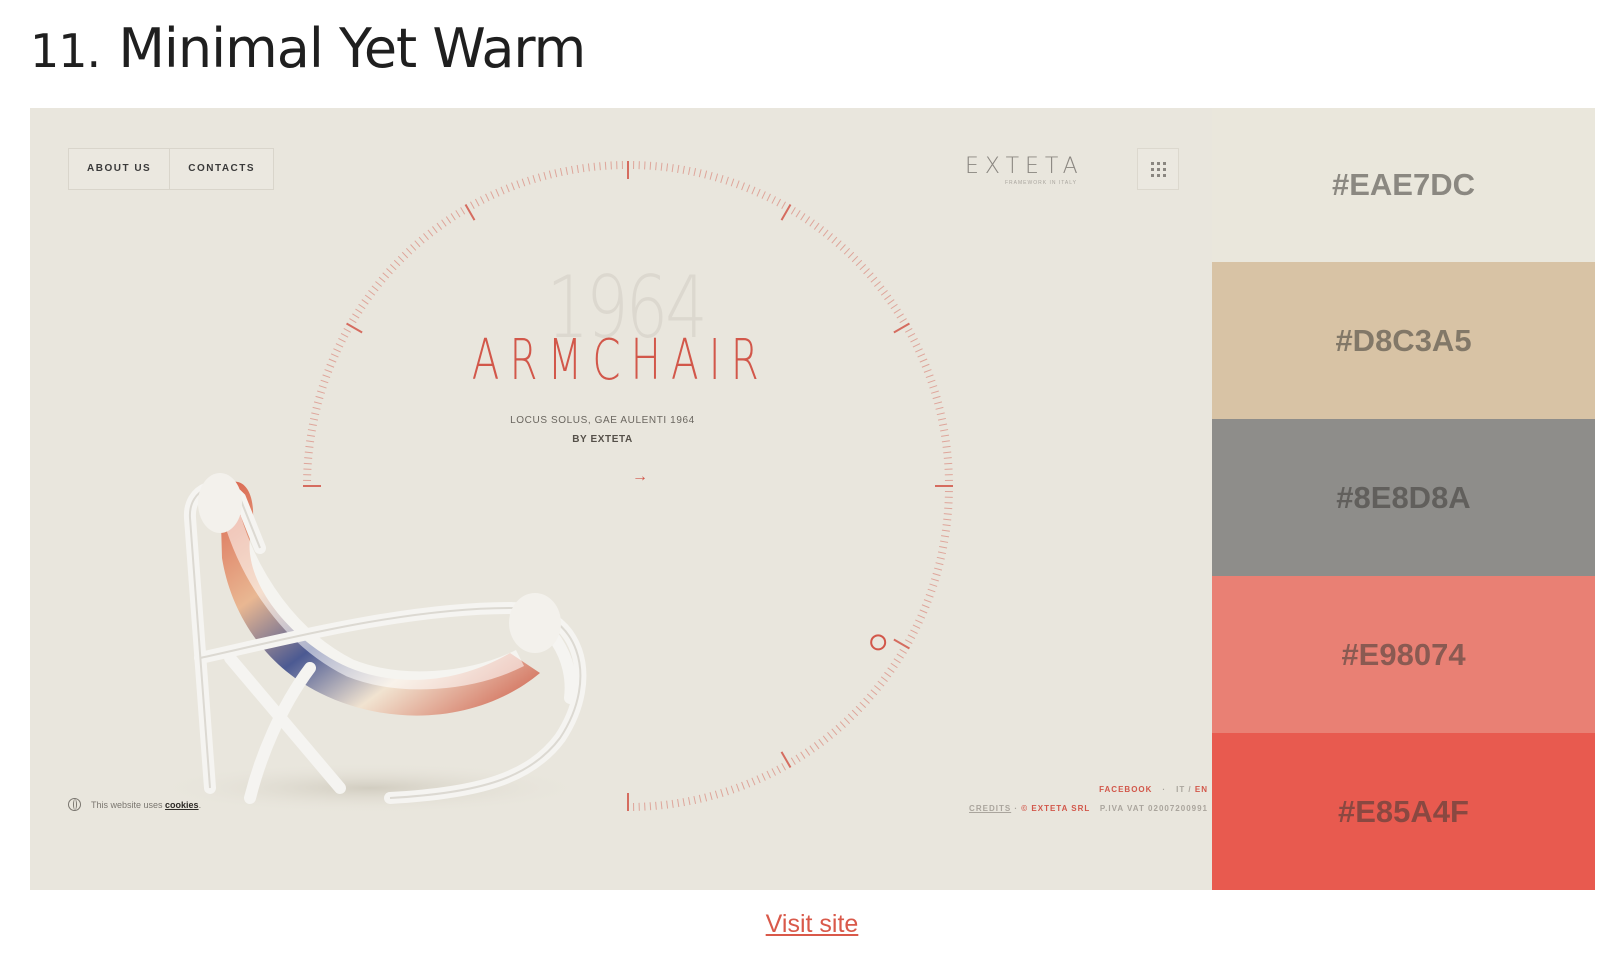 This screenshot has width=1624, height=966. Describe the element at coordinates (1201, 789) in the screenshot. I see `lang-en: EN` at that location.